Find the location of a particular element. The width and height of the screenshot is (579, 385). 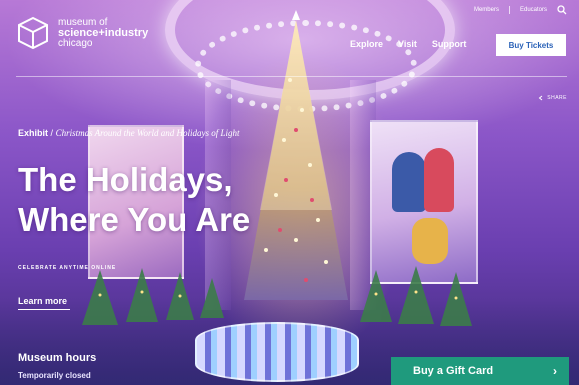

main-nav: Explore Visit Support is located at coordinates (408, 44).